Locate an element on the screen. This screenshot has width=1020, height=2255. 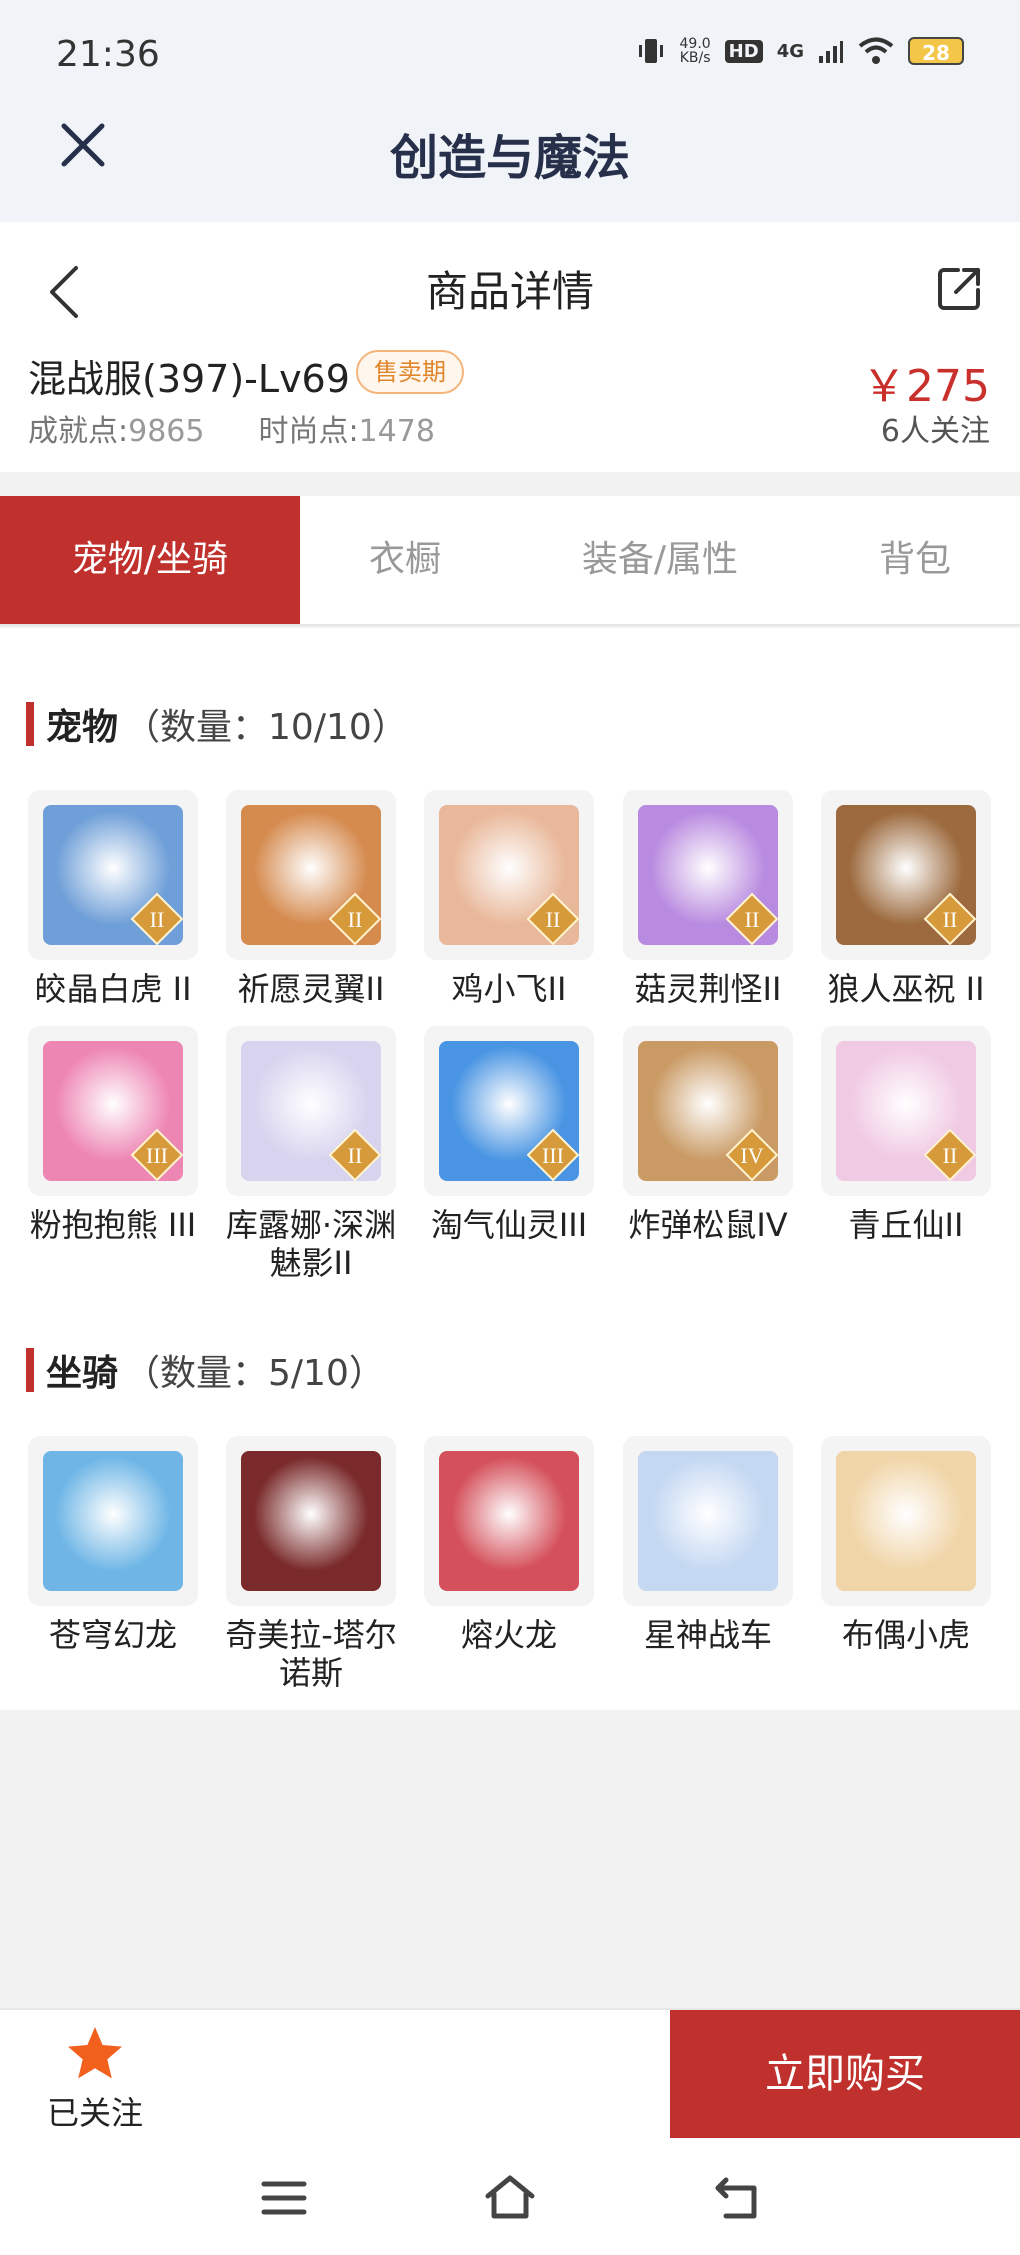
menu-icon is located at coordinates (284, 2198).